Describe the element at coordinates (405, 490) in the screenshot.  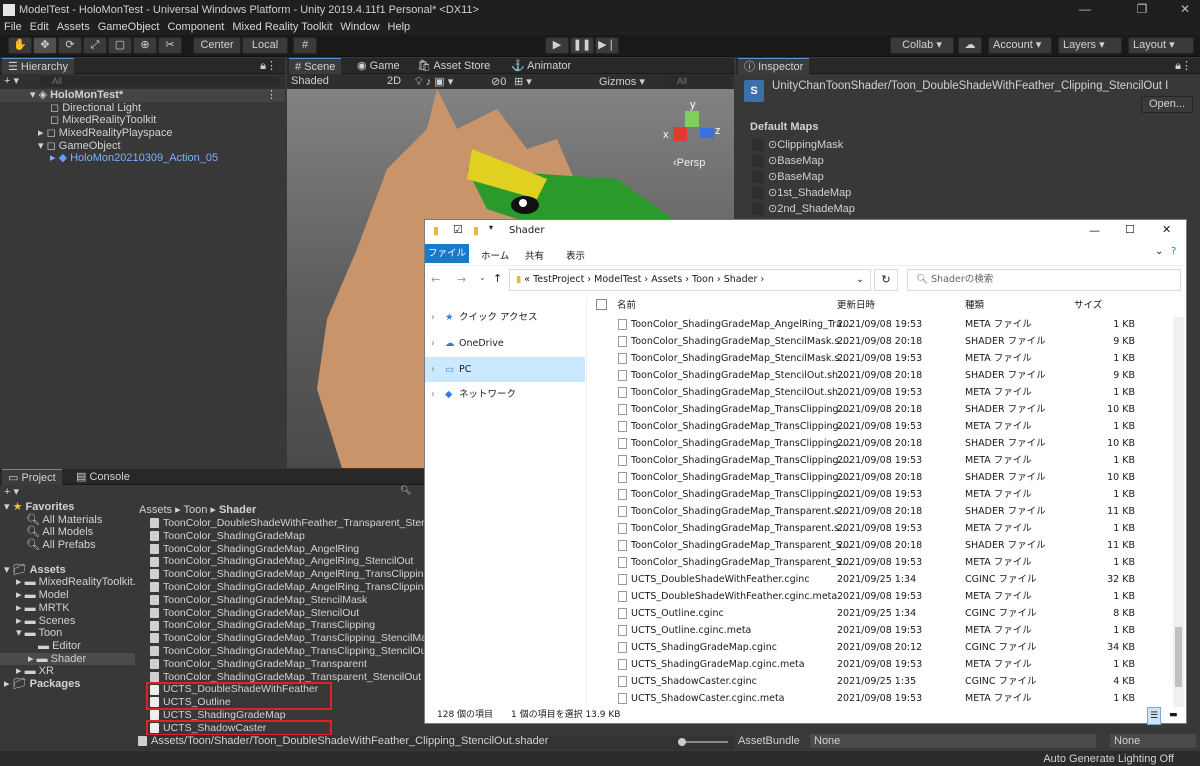
I see `project-search-icon: 🔍︎` at that location.